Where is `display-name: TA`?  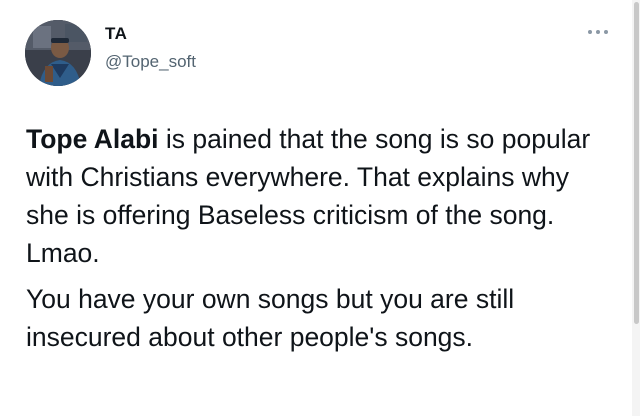 display-name: TA is located at coordinates (150, 34).